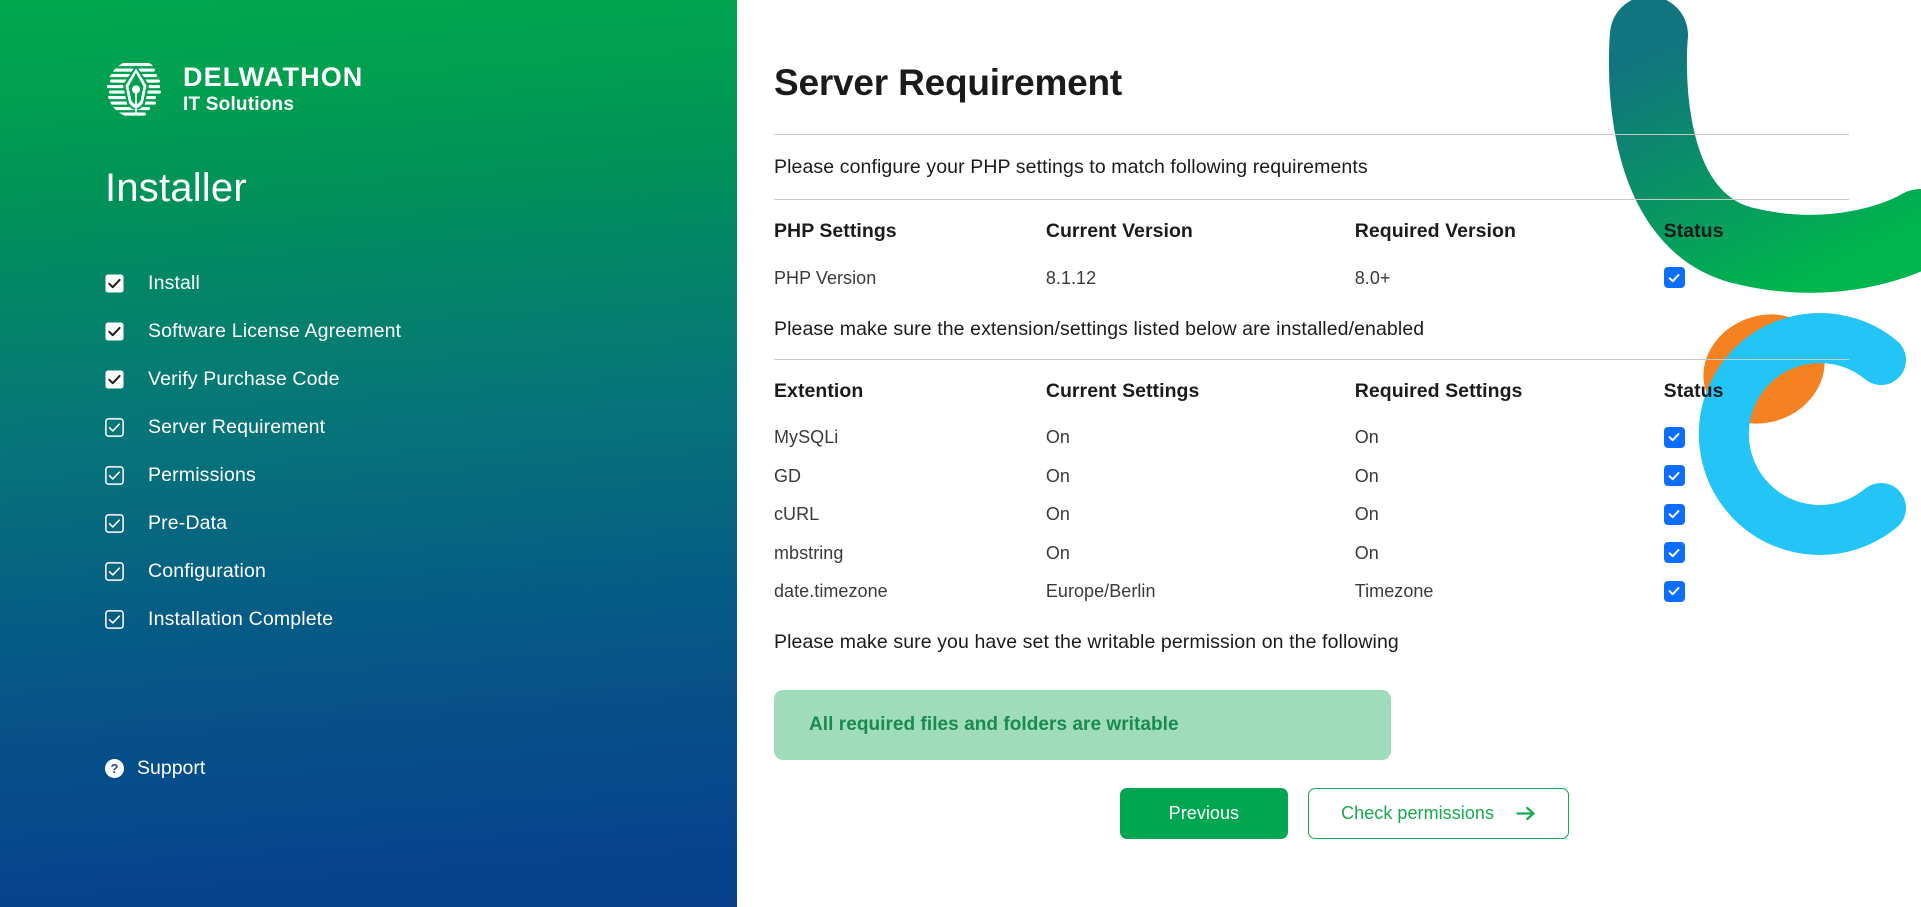 The width and height of the screenshot is (1921, 907). Describe the element at coordinates (1526, 813) in the screenshot. I see `arrow-right-icon` at that location.